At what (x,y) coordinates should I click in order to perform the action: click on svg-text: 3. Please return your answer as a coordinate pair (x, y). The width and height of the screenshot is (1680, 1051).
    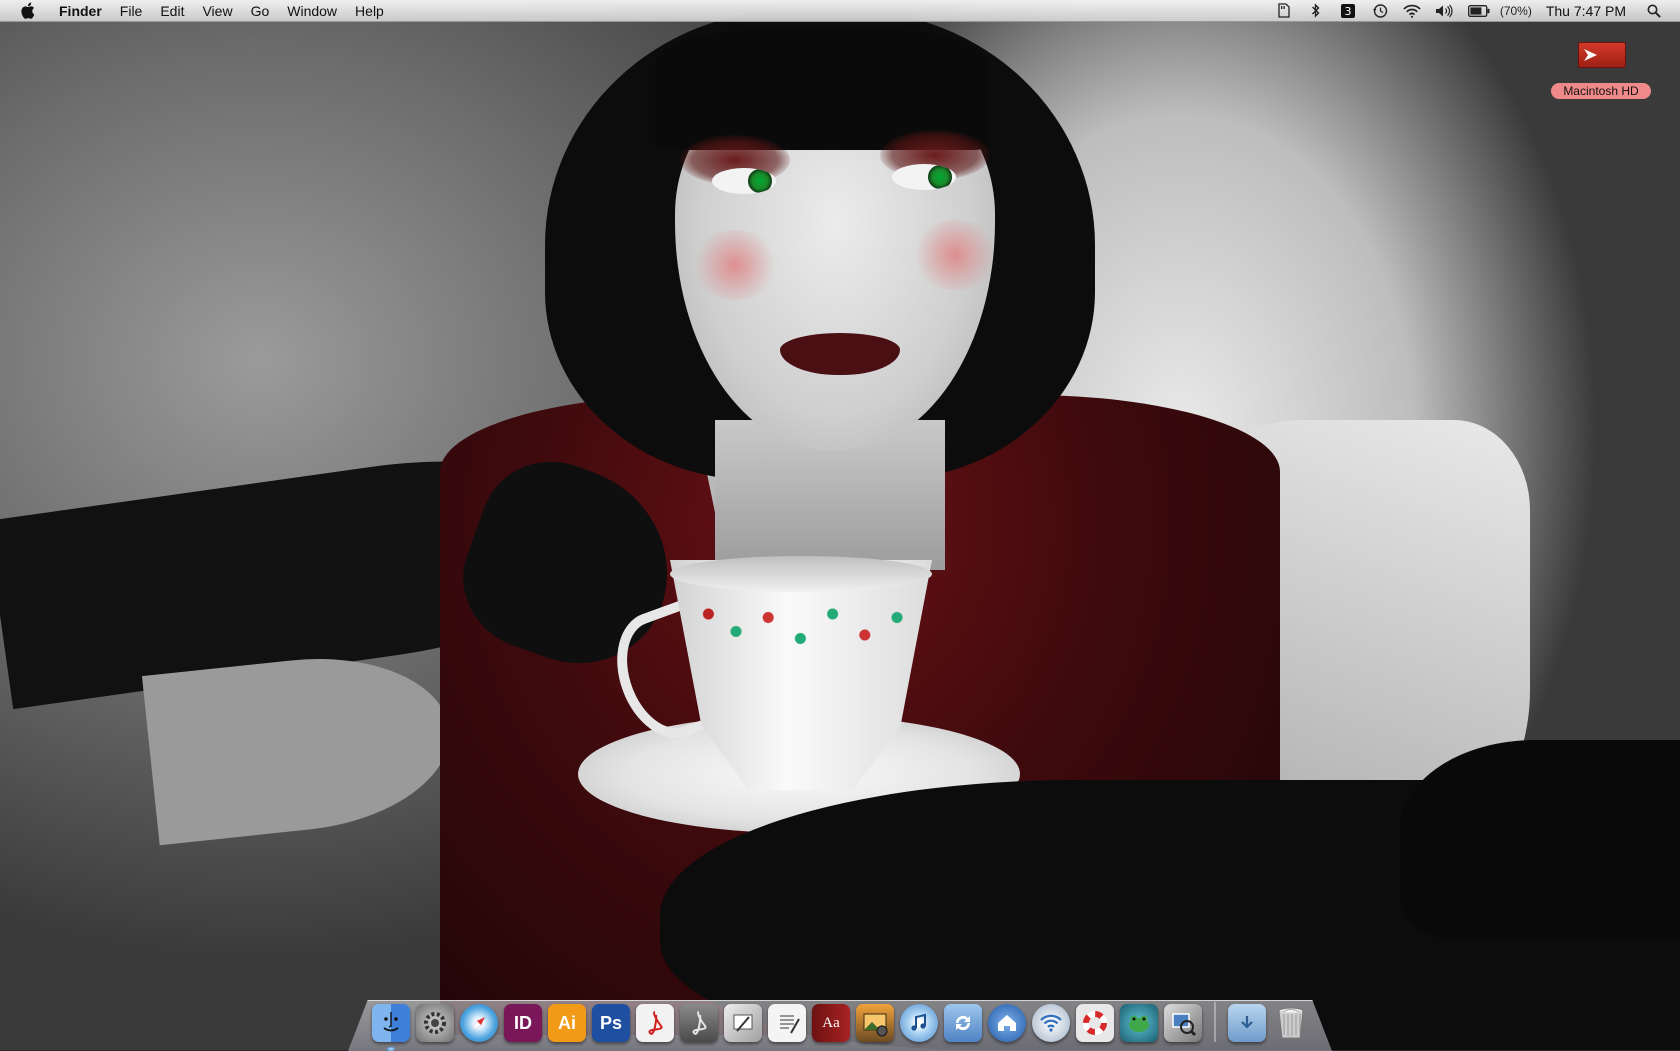
    Looking at the image, I should click on (1347, 11).